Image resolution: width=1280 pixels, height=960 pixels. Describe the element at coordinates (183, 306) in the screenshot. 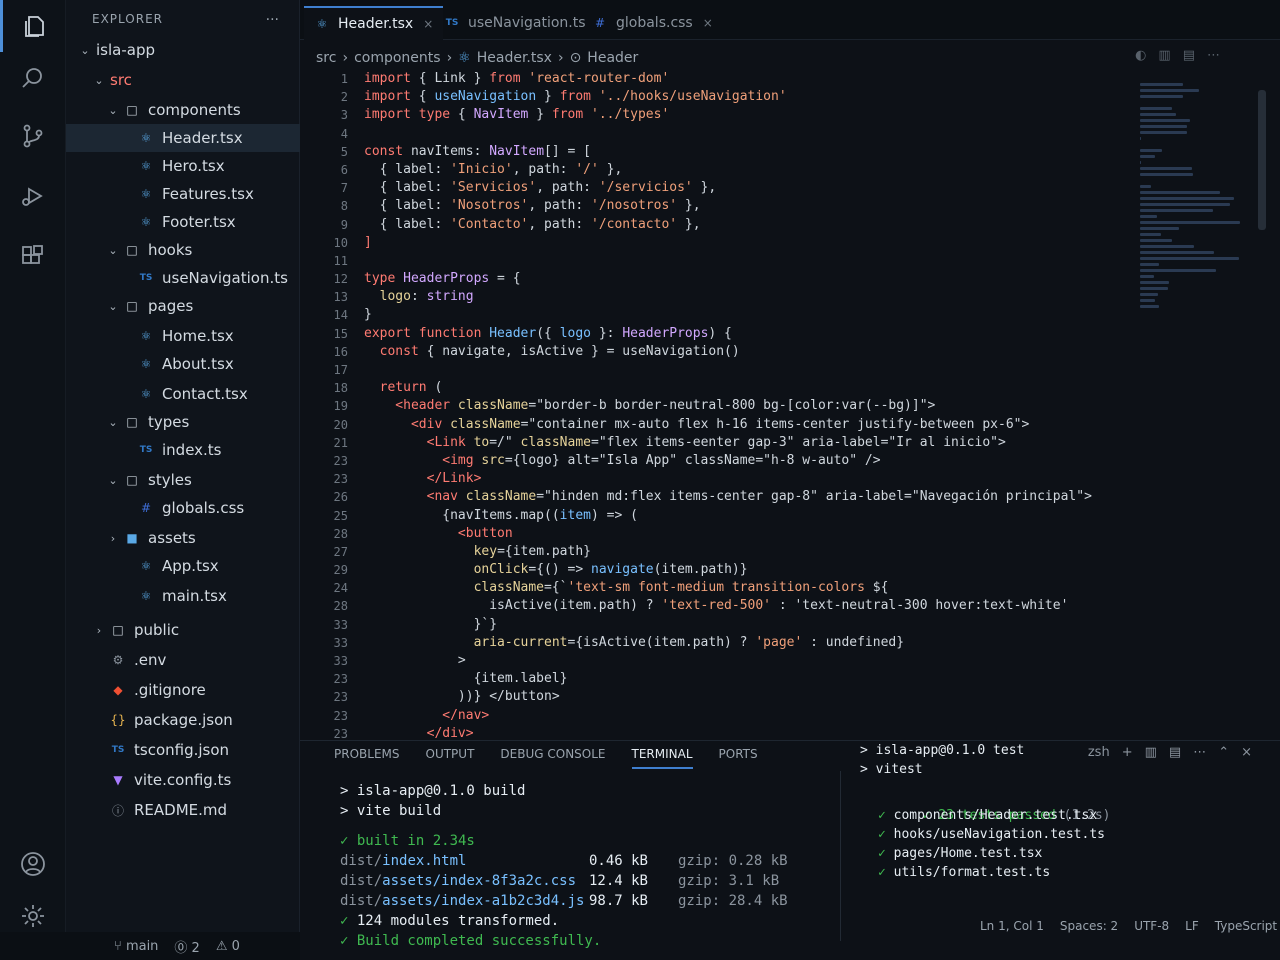

I see `tree-item: ⌄ □ pages` at that location.